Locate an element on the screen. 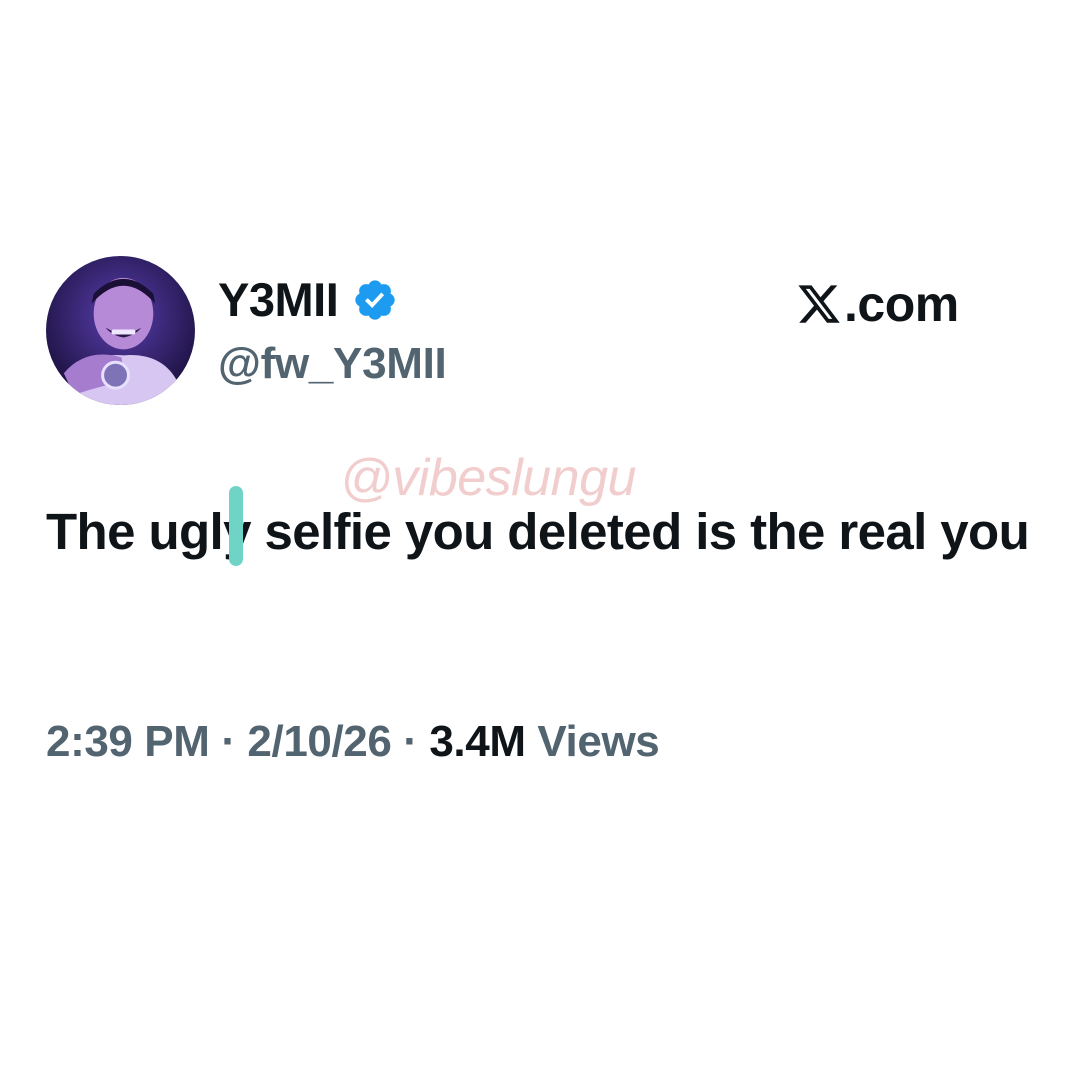 The width and height of the screenshot is (1080, 1080). tweet-meta: 2:39 PM · 2/10/26 · 3.4M Views is located at coordinates (353, 742).